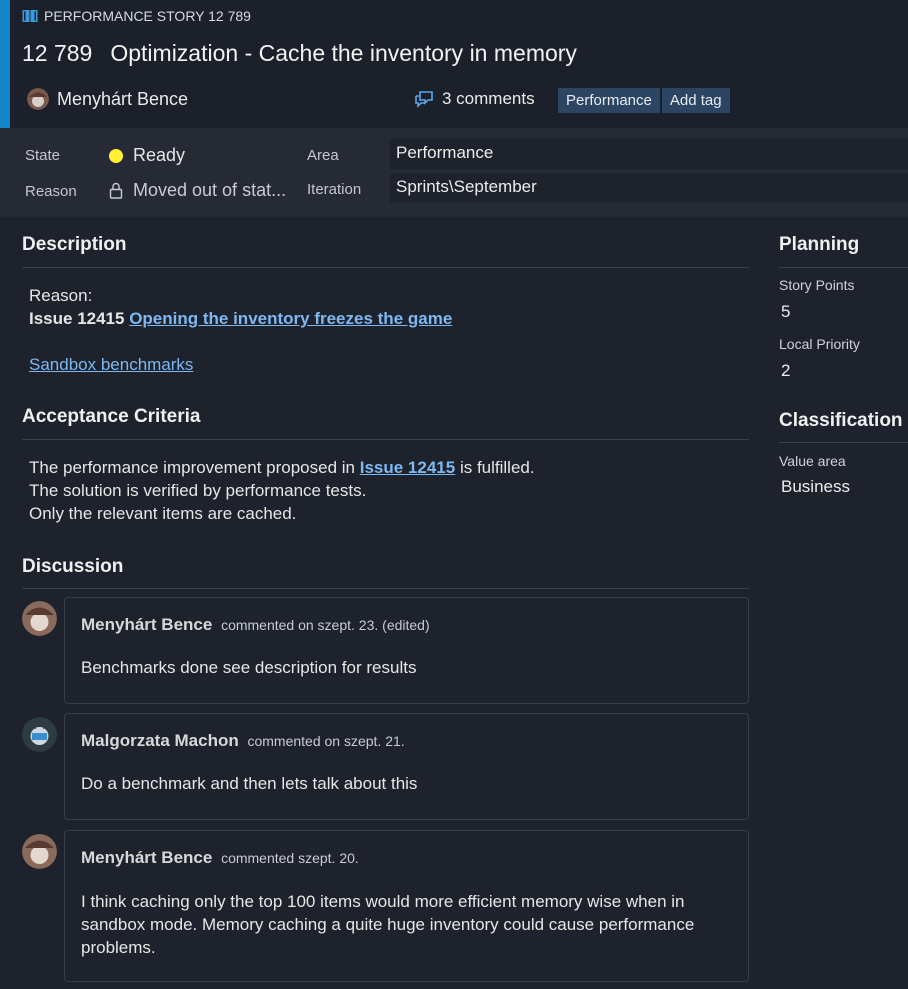 The image size is (908, 989). Describe the element at coordinates (290, 318) in the screenshot. I see `issue-link: Opening the inventory freezes the game` at that location.